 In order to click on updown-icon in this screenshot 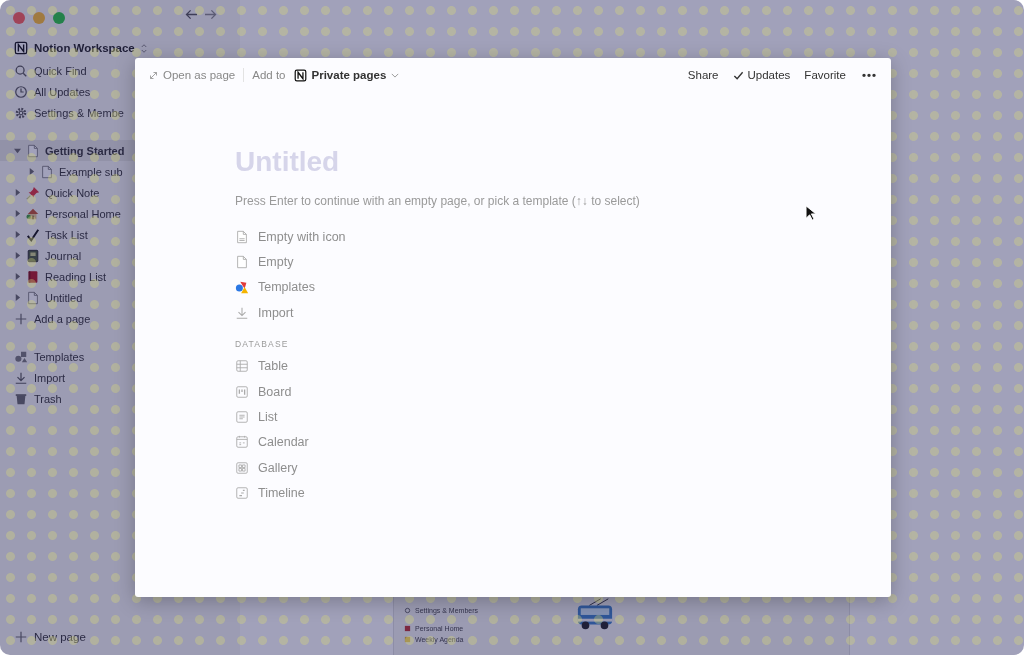, I will do `click(143, 48)`.